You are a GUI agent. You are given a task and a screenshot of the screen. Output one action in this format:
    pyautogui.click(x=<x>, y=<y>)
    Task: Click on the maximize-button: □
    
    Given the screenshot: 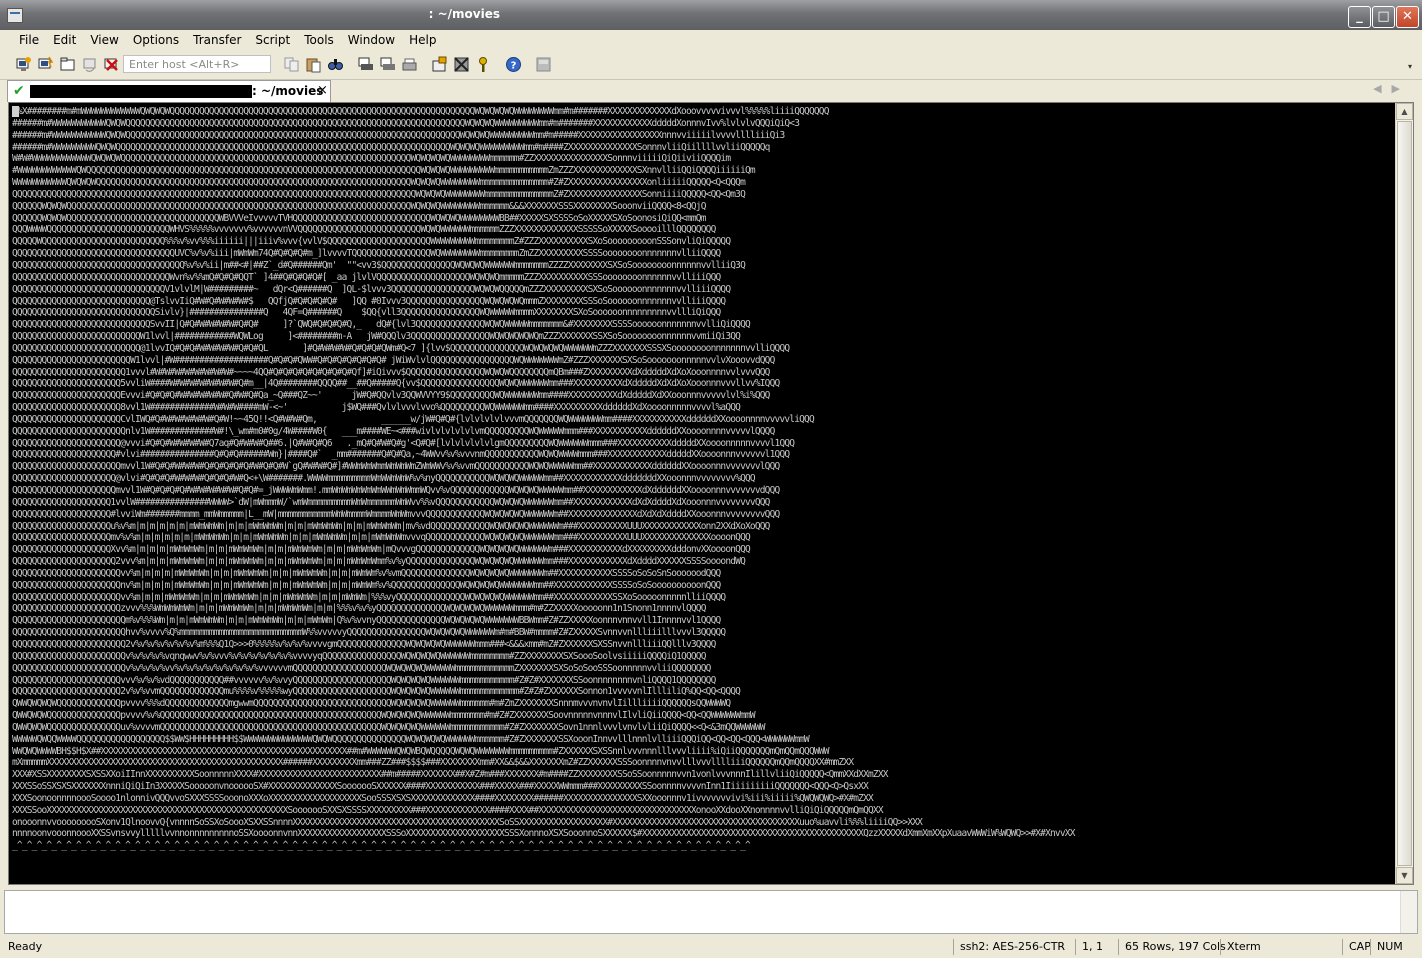 What is the action you would take?
    pyautogui.click(x=1383, y=17)
    